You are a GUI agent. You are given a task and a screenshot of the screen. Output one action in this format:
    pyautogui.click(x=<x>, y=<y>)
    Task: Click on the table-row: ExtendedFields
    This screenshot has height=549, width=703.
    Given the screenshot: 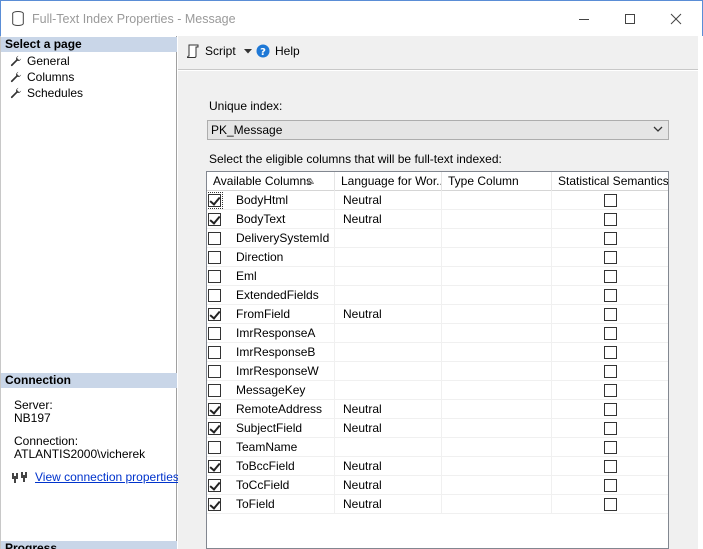 What is the action you would take?
    pyautogui.click(x=437, y=295)
    